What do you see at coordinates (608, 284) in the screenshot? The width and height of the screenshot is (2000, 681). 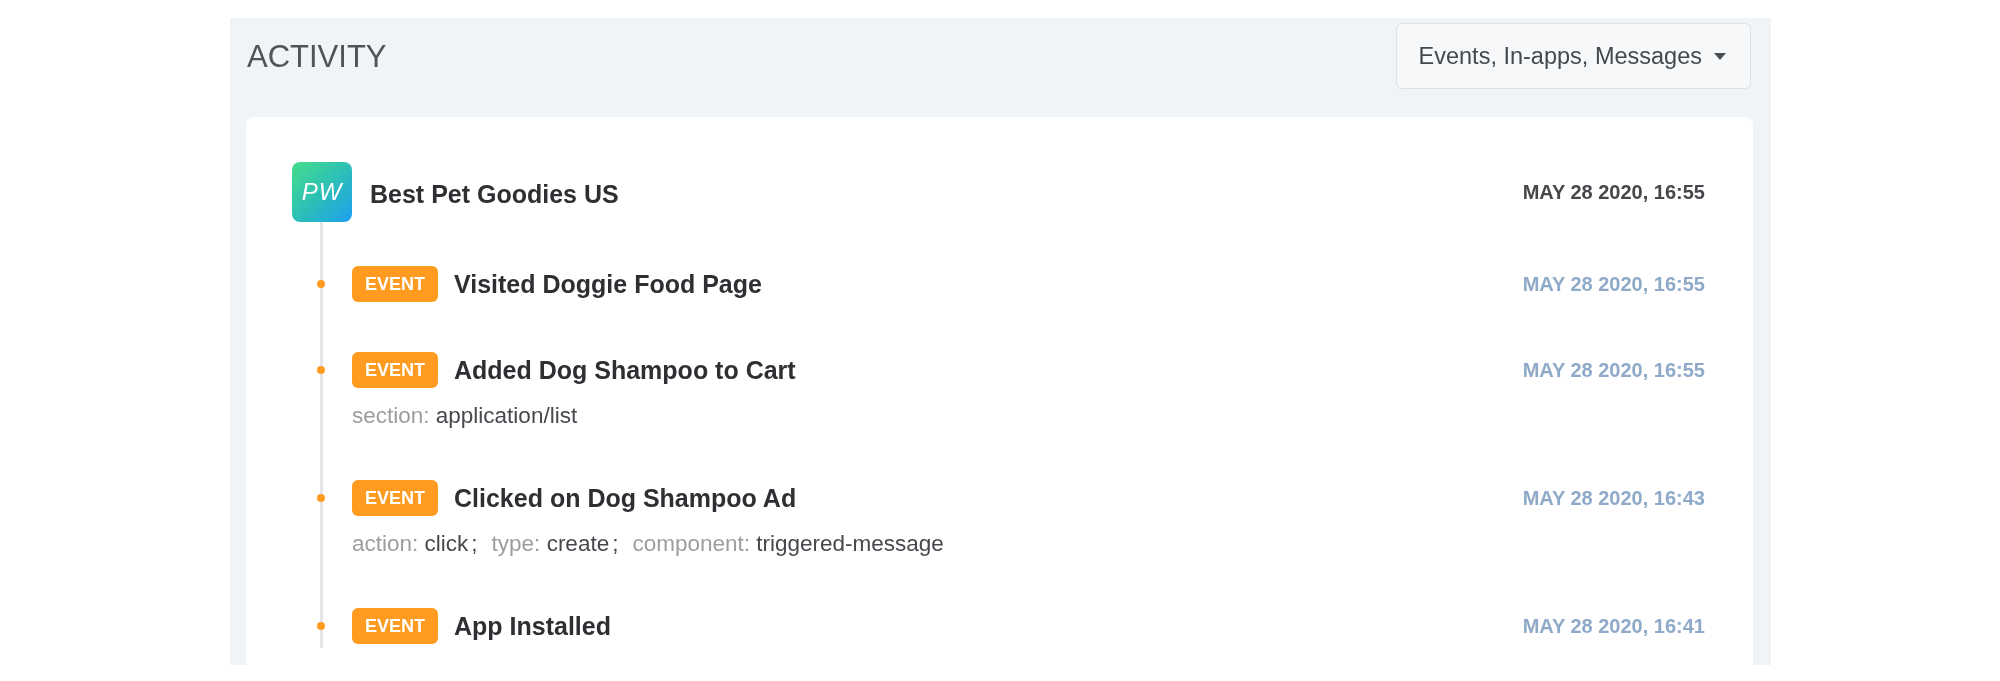 I see `event-title: Visited Doggie Food Page` at bounding box center [608, 284].